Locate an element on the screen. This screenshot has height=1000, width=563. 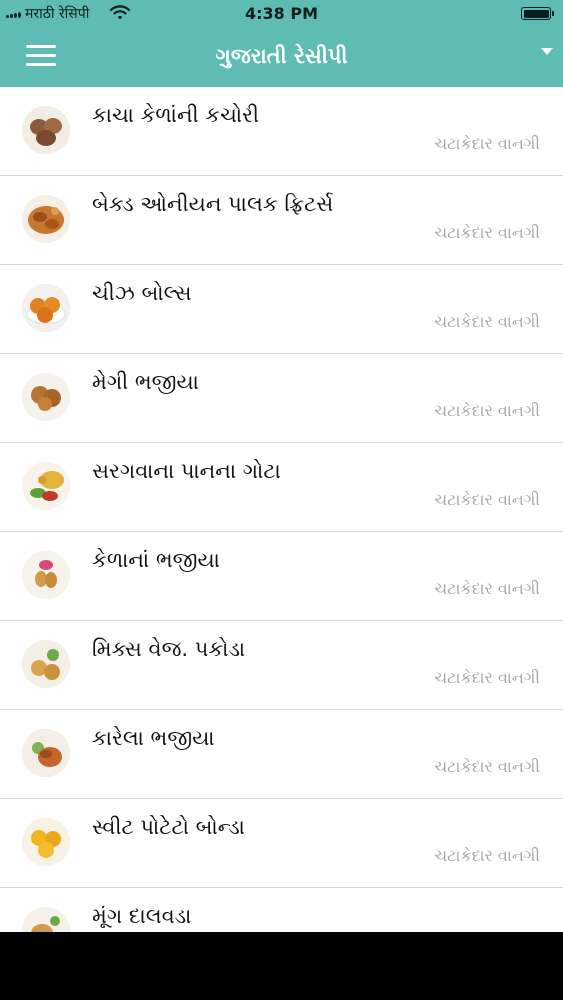
recipe-title: મેગી ભજીયા is located at coordinates (145, 382).